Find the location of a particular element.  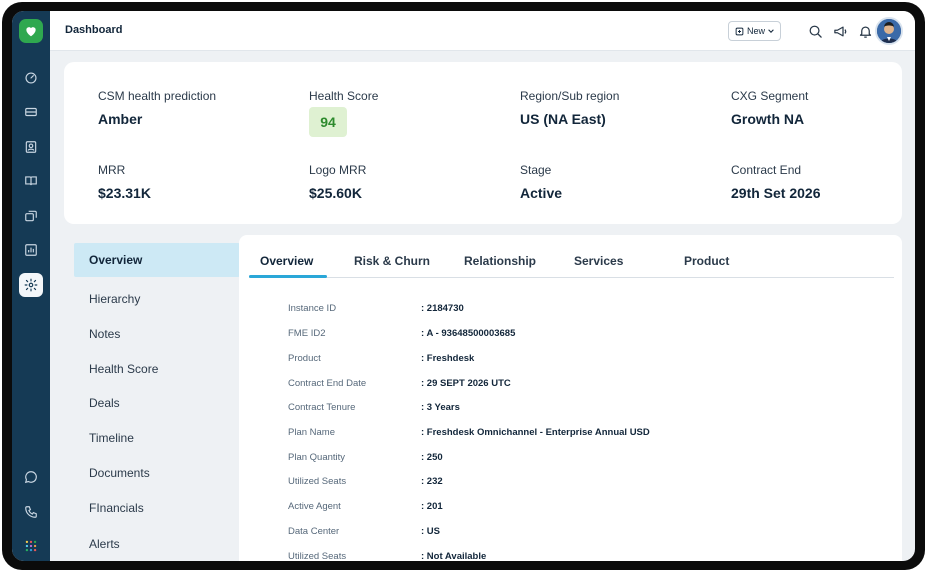

metric-cxg-segment: CXG Segment Growth NA is located at coordinates (770, 108).